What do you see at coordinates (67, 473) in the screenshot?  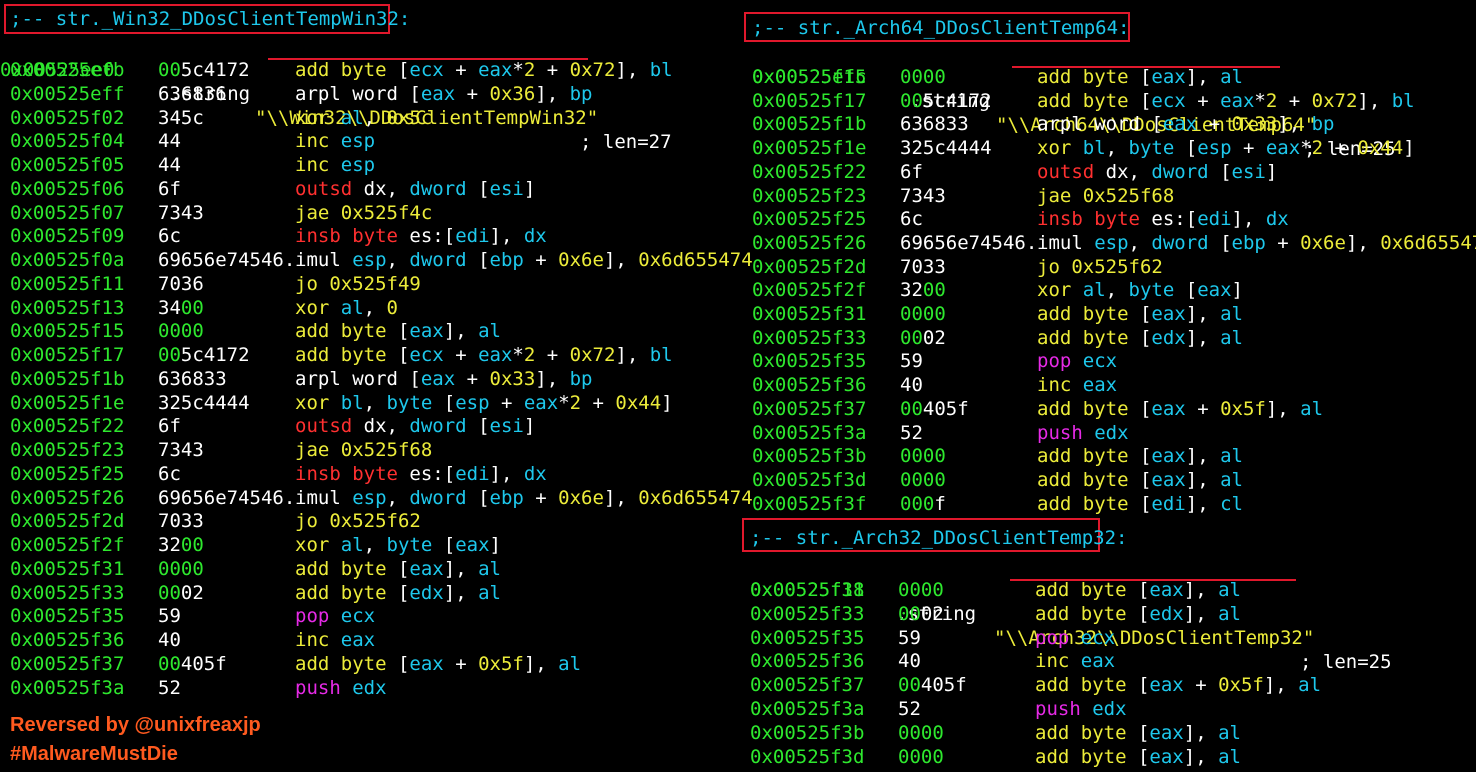 I see `address: 0x00525f25` at bounding box center [67, 473].